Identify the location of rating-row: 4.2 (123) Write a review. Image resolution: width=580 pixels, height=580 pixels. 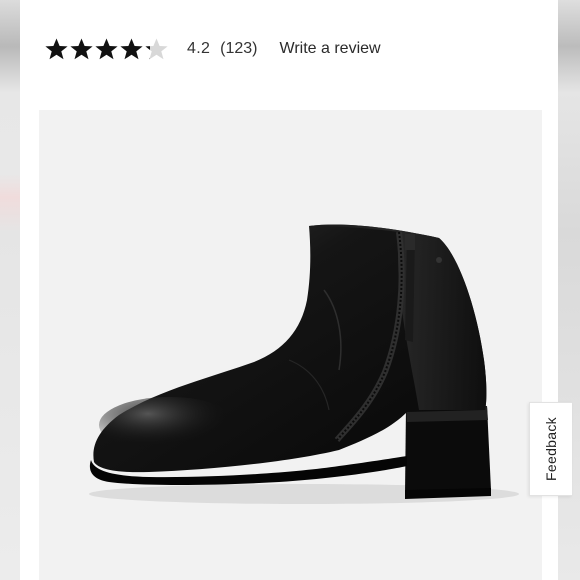
(212, 49).